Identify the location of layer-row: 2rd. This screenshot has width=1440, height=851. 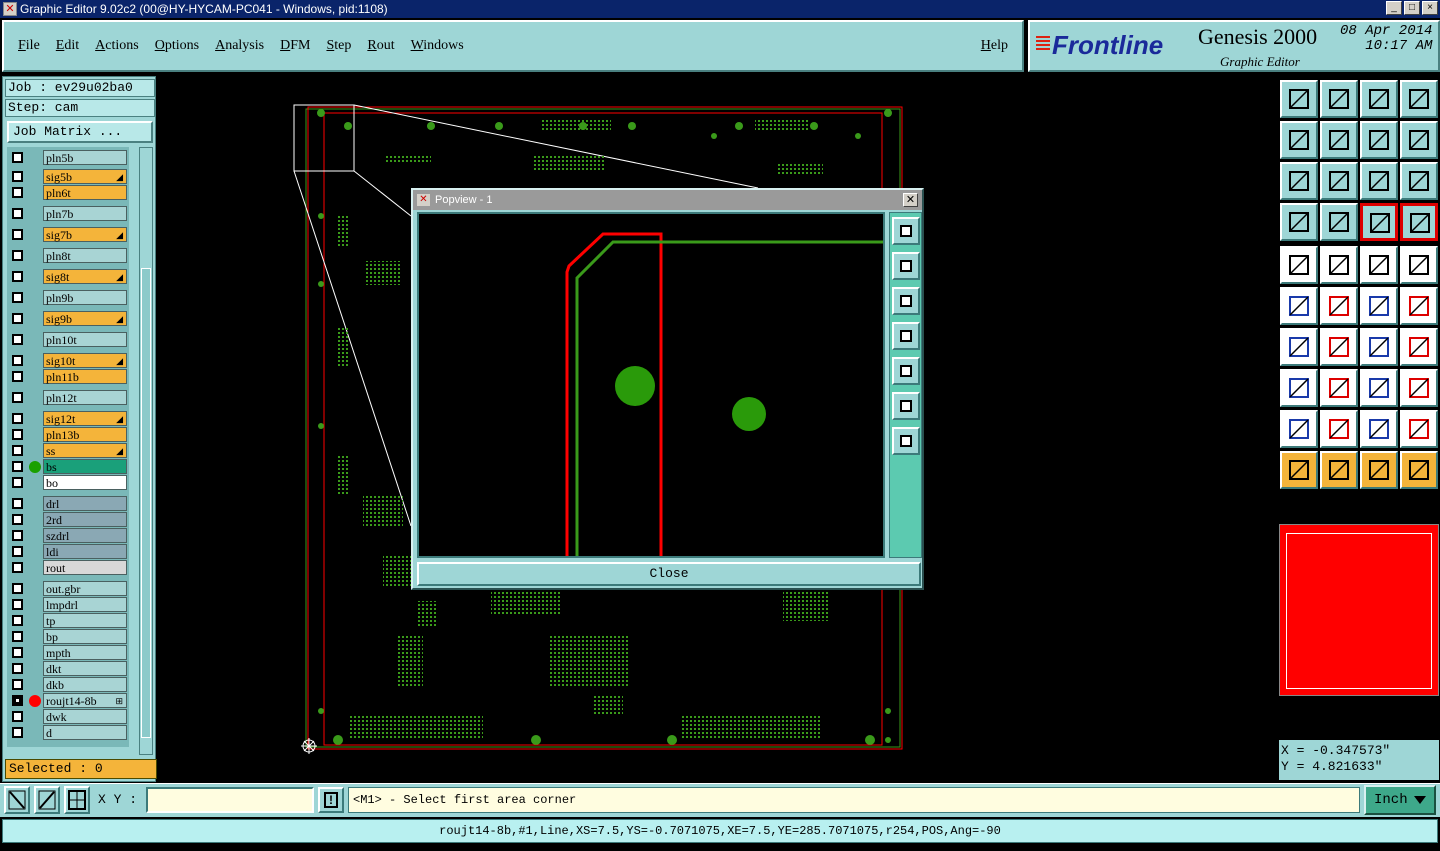
(68, 519).